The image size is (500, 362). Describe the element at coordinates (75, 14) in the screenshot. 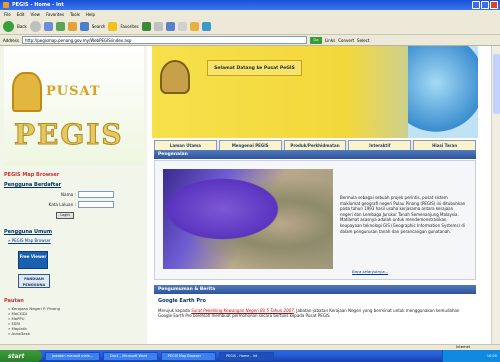

I see `menu-tools: Tools` at that location.